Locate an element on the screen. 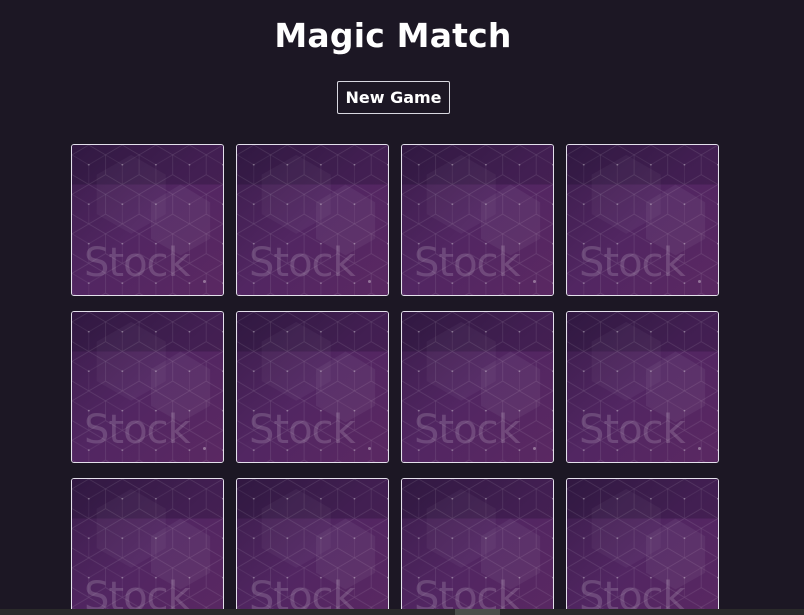  game-title: Magic Match is located at coordinates (393, 35).